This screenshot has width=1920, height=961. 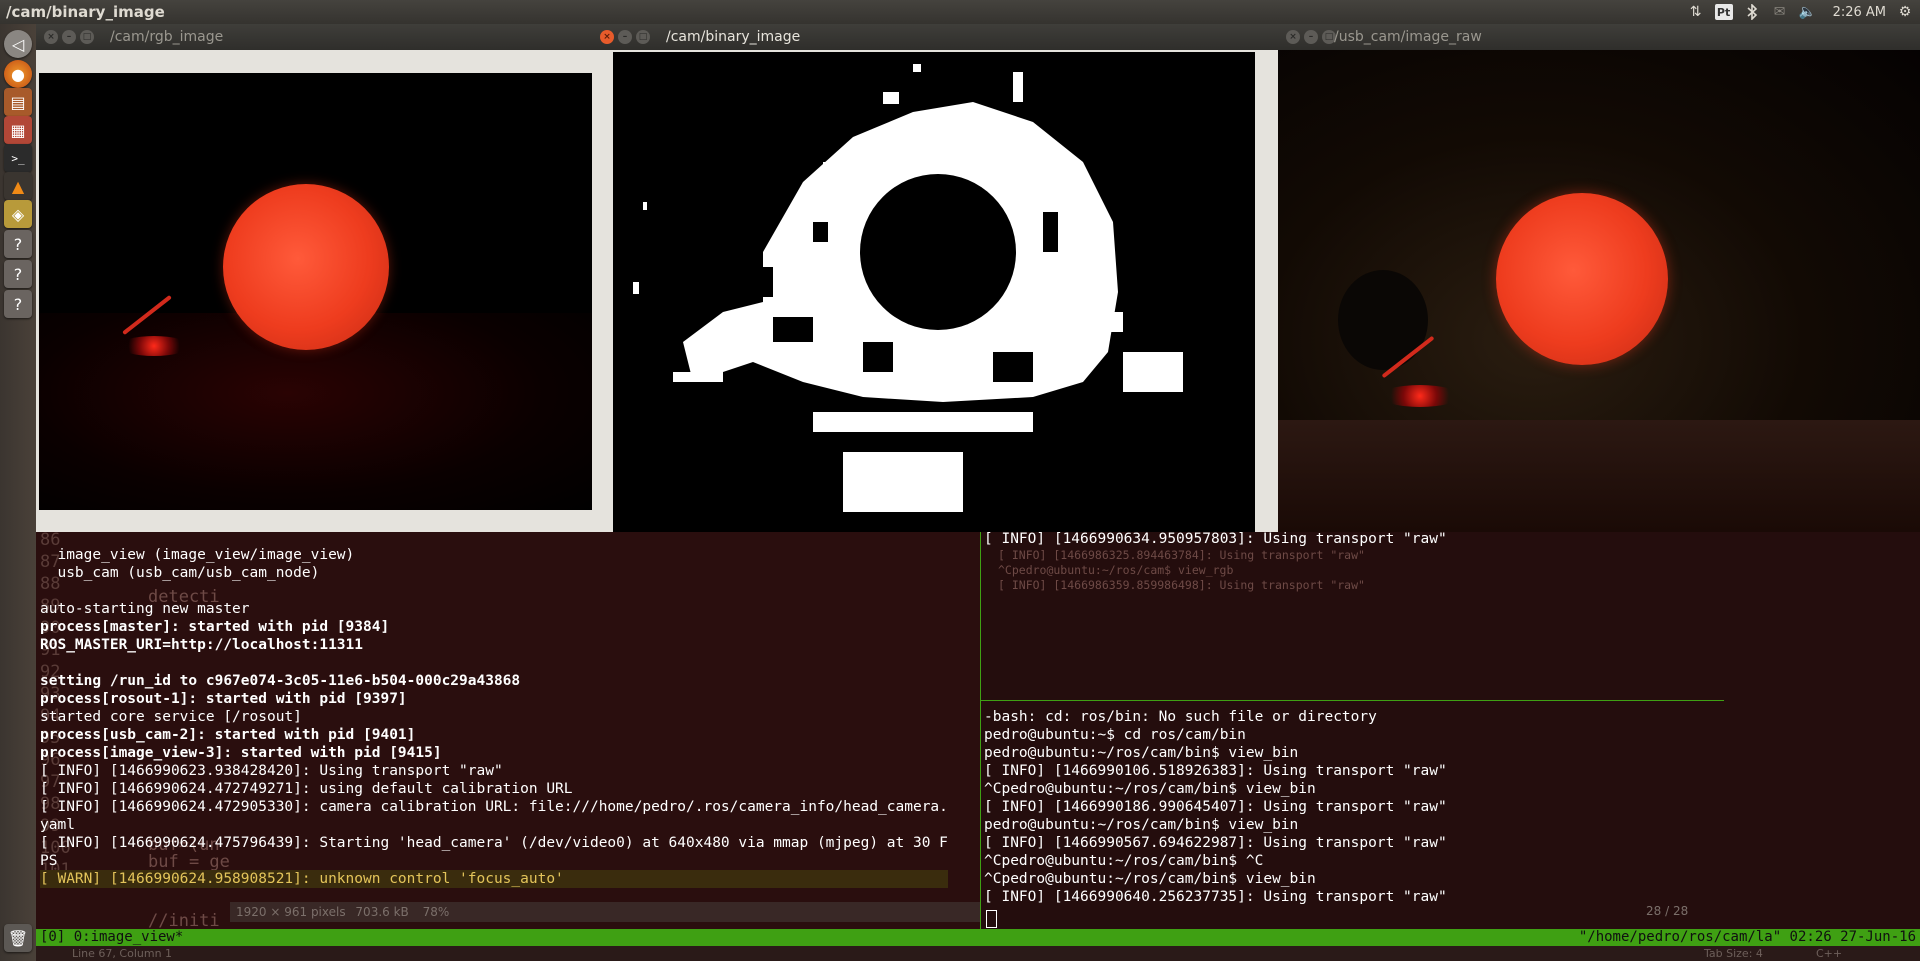 What do you see at coordinates (291, 912) in the screenshot?
I see `image-dims: 1920 × 961 pixels` at bounding box center [291, 912].